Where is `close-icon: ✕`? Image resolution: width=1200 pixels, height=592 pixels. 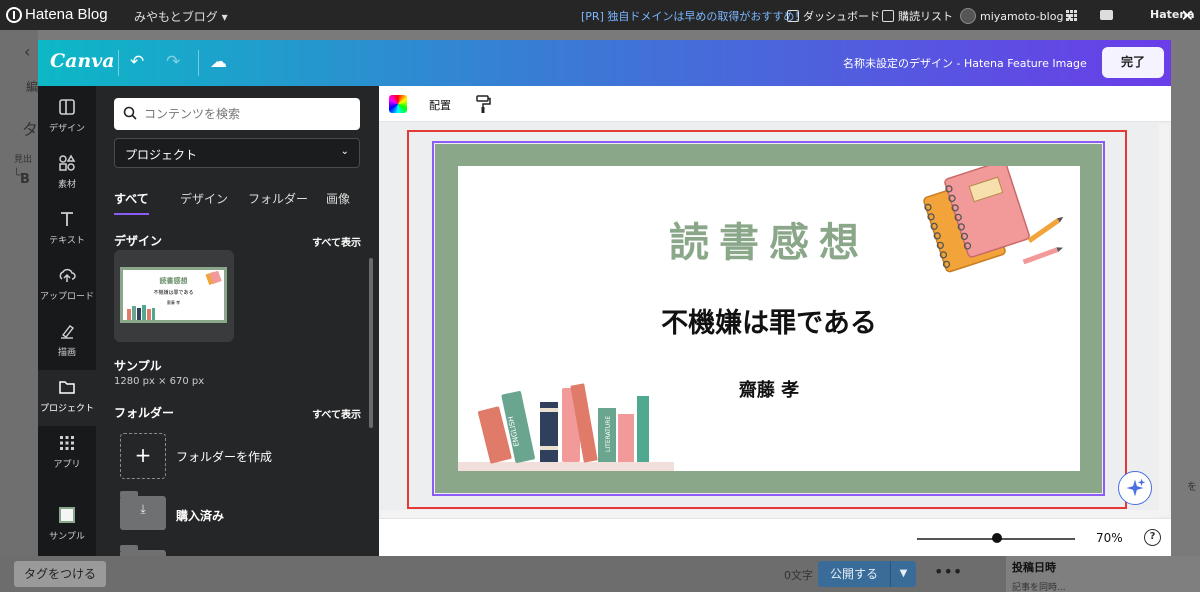
close-icon: ✕ is located at coordinates (1187, 15).